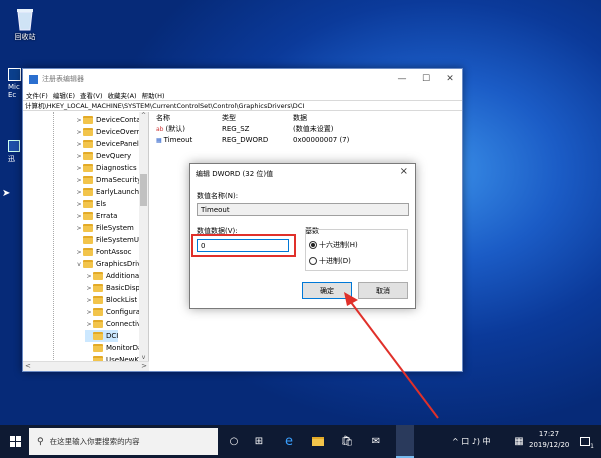 This screenshot has height=458, width=601. Describe the element at coordinates (347, 441) in the screenshot. I see `store-icon: 🛍` at that location.